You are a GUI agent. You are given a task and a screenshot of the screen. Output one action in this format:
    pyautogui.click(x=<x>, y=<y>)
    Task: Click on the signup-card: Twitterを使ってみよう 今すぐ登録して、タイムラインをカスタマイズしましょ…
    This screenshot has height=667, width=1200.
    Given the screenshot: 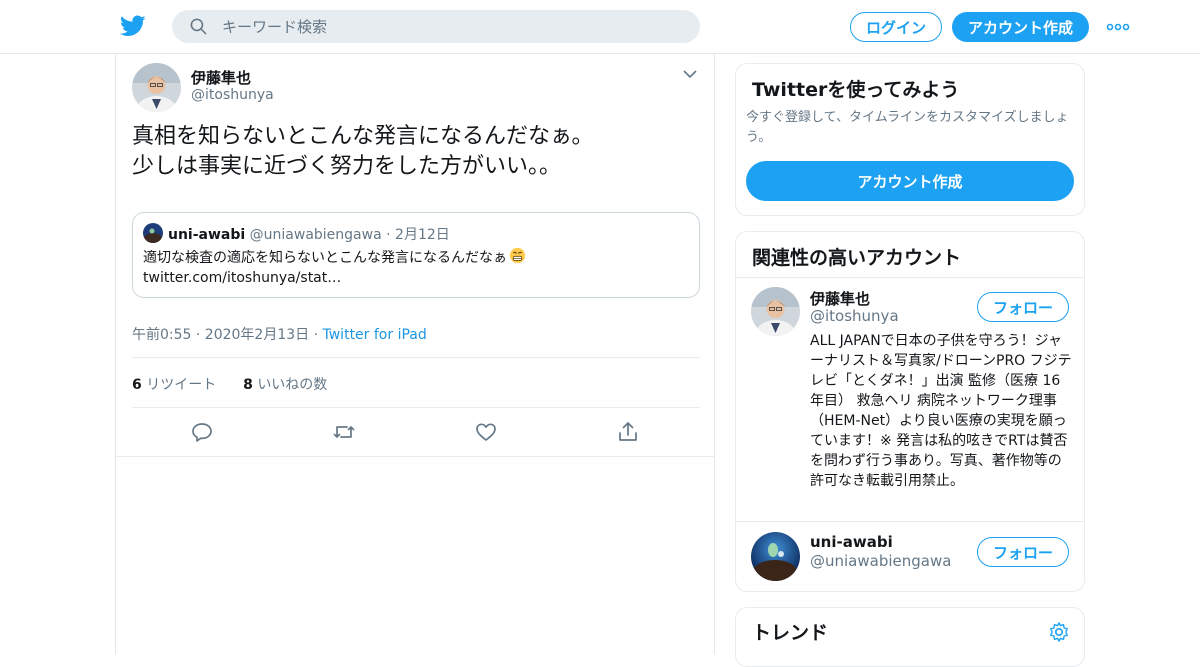 What is the action you would take?
    pyautogui.click(x=910, y=139)
    